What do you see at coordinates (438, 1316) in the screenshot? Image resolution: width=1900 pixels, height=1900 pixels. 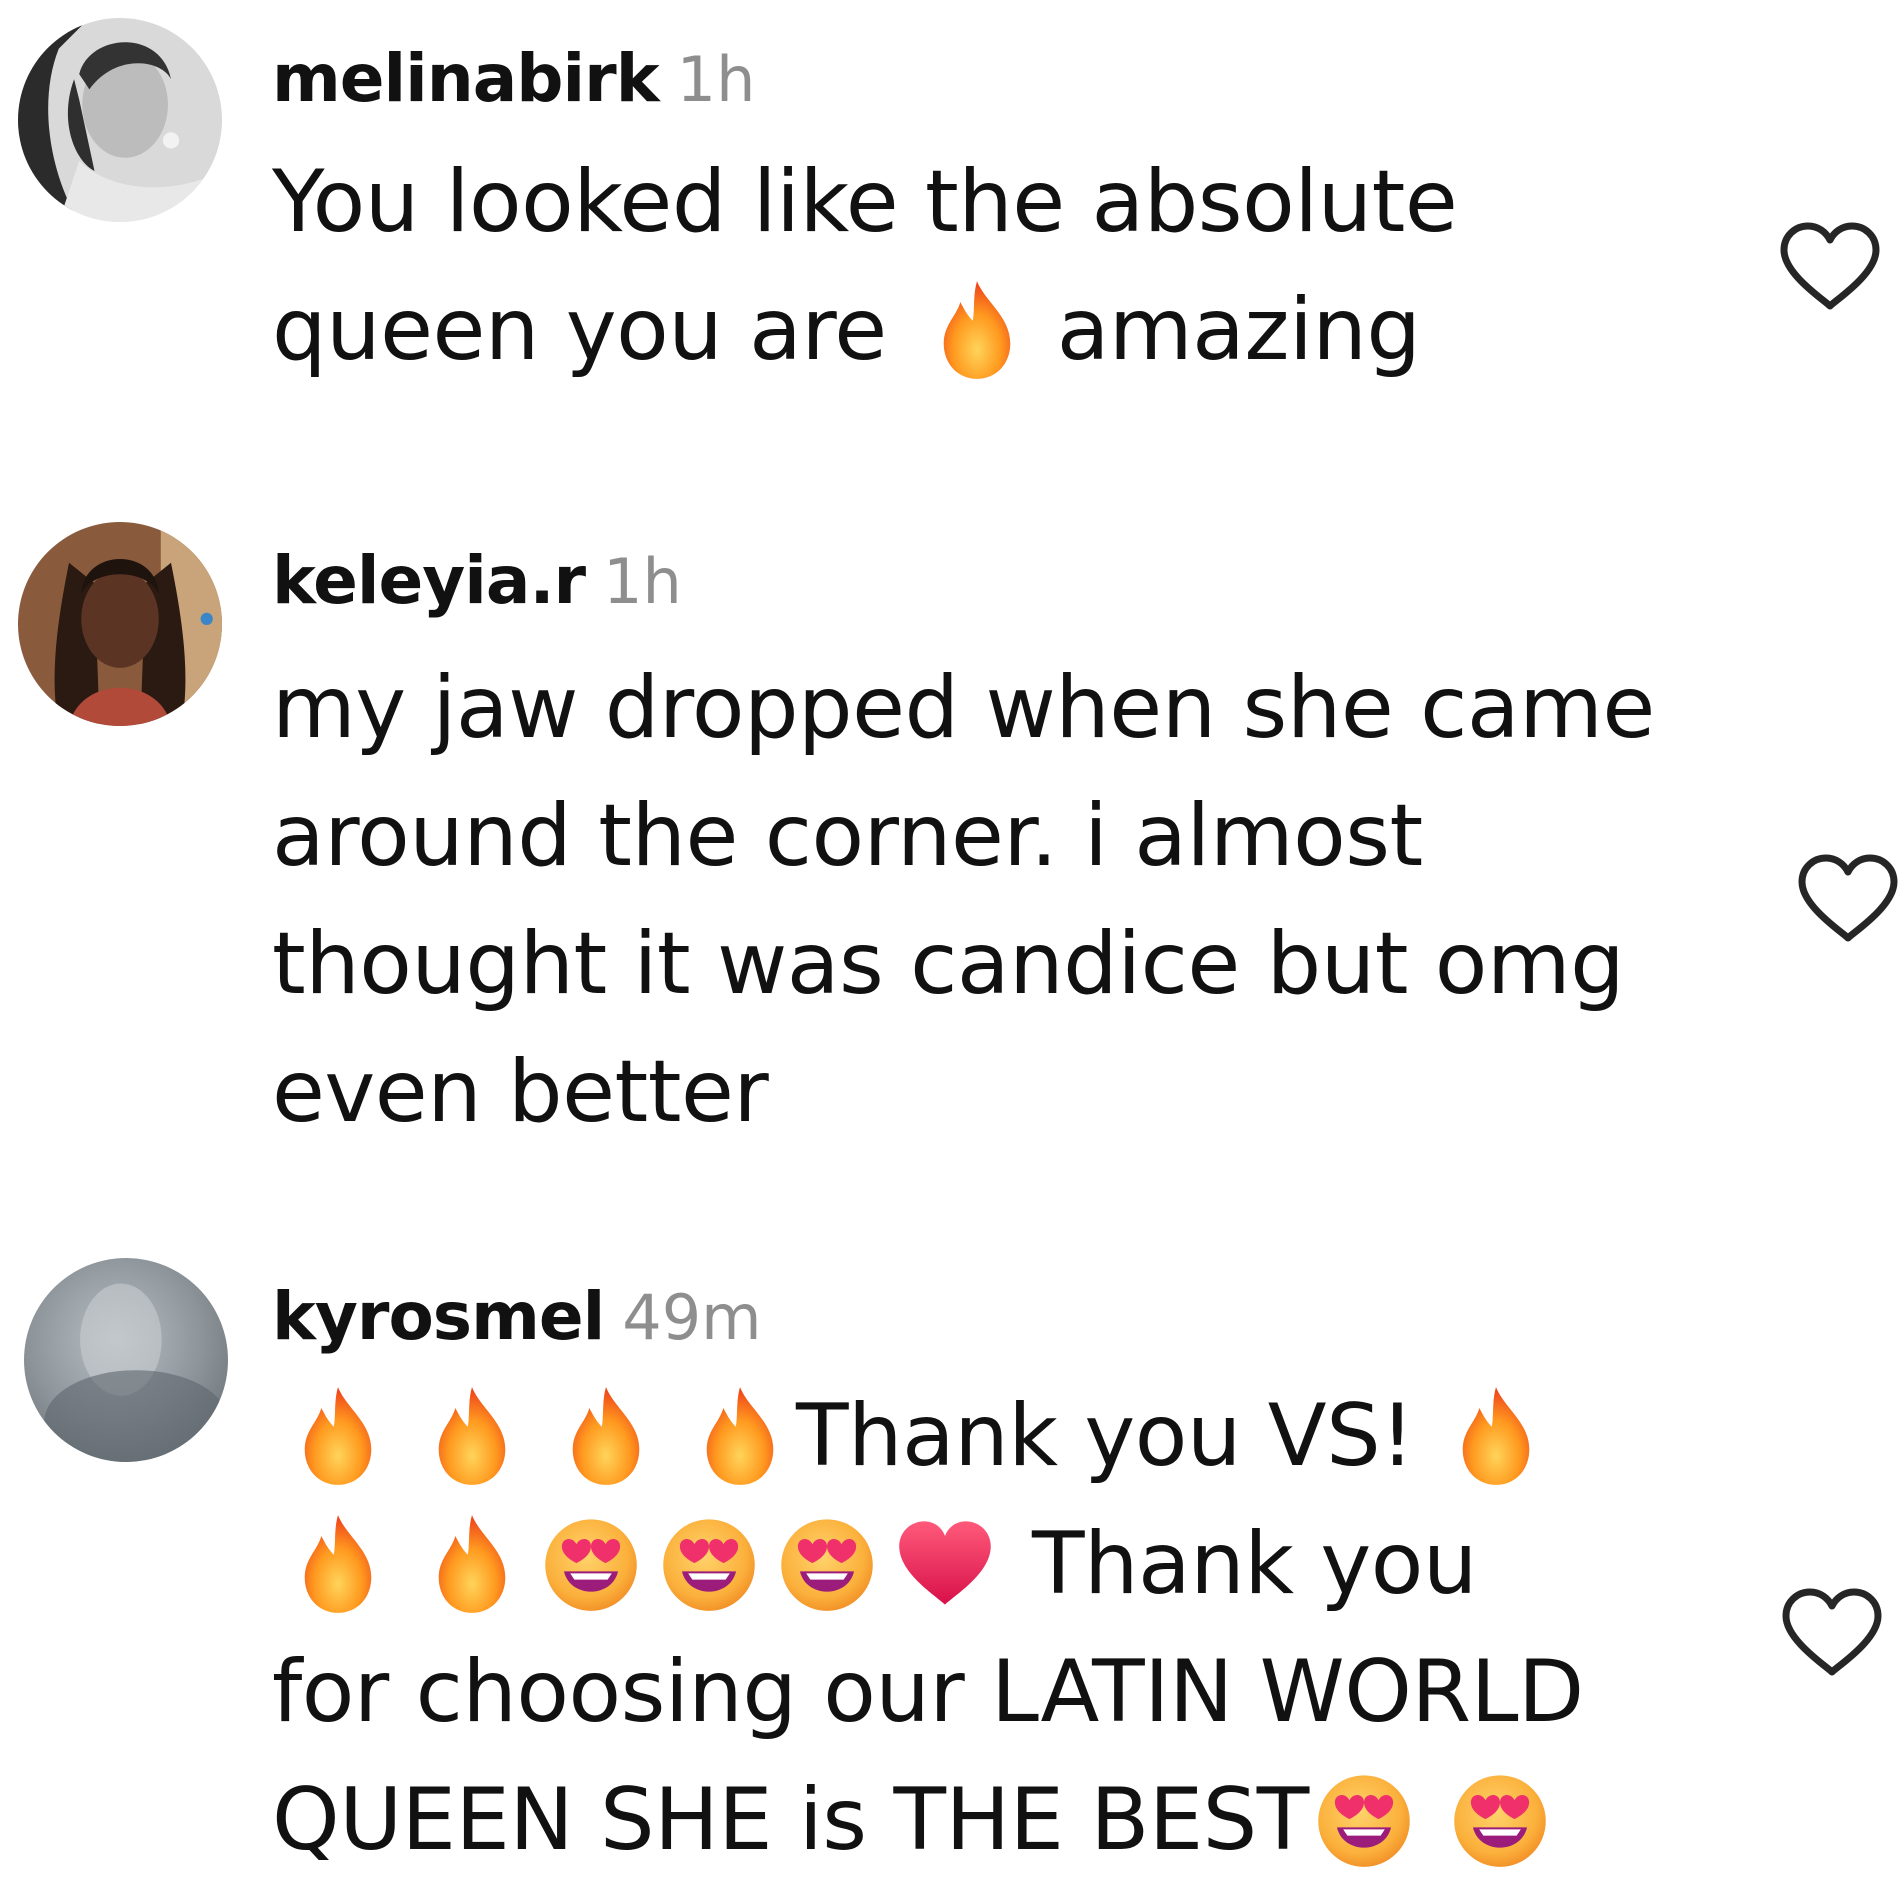 I see `username: kyrosmel` at bounding box center [438, 1316].